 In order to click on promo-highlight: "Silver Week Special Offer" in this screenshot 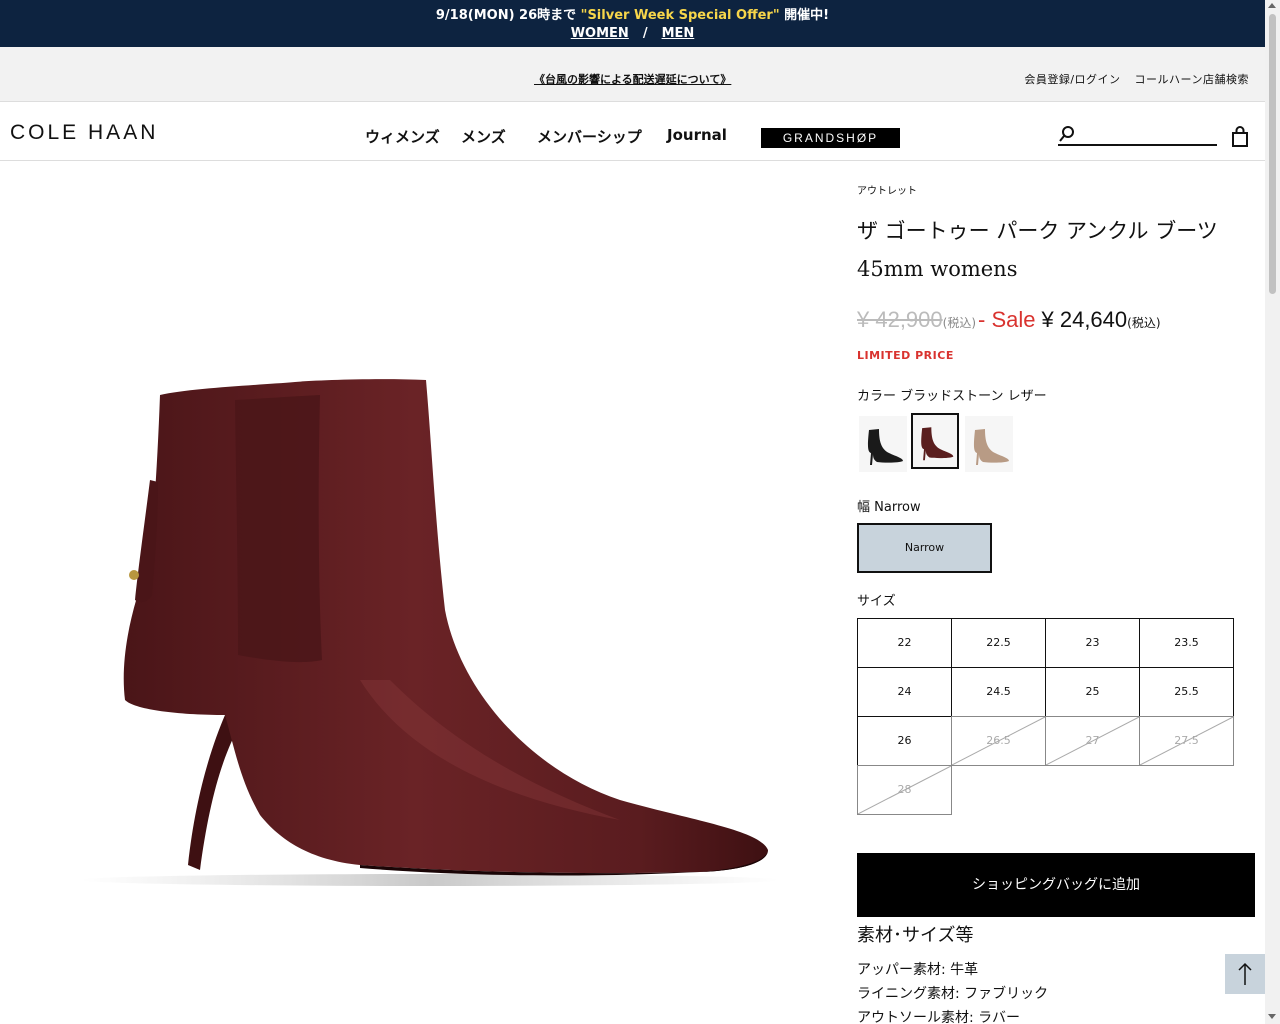, I will do `click(680, 15)`.